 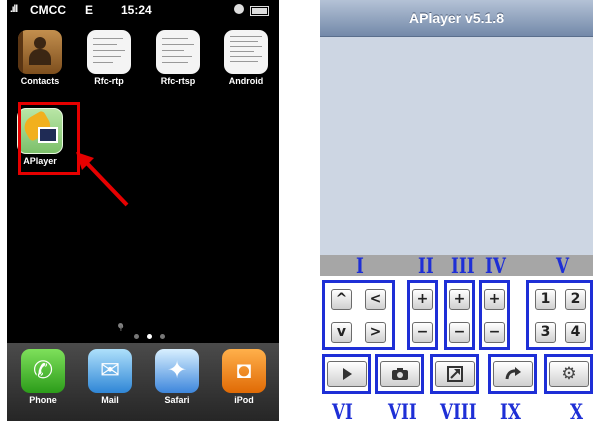 What do you see at coordinates (40, 52) in the screenshot?
I see `contacts-icon` at bounding box center [40, 52].